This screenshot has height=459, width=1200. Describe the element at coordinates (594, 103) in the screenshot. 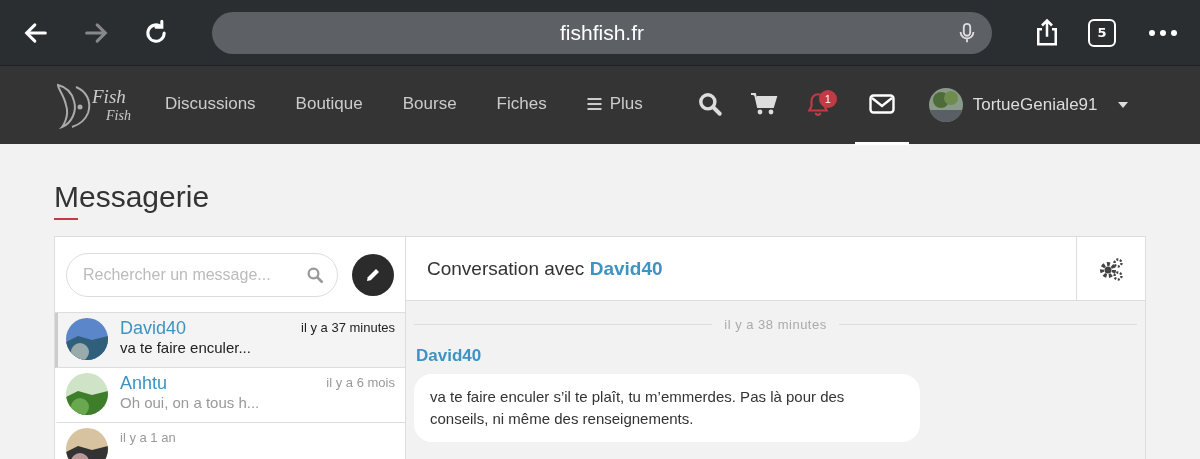

I see `menu-icon` at that location.